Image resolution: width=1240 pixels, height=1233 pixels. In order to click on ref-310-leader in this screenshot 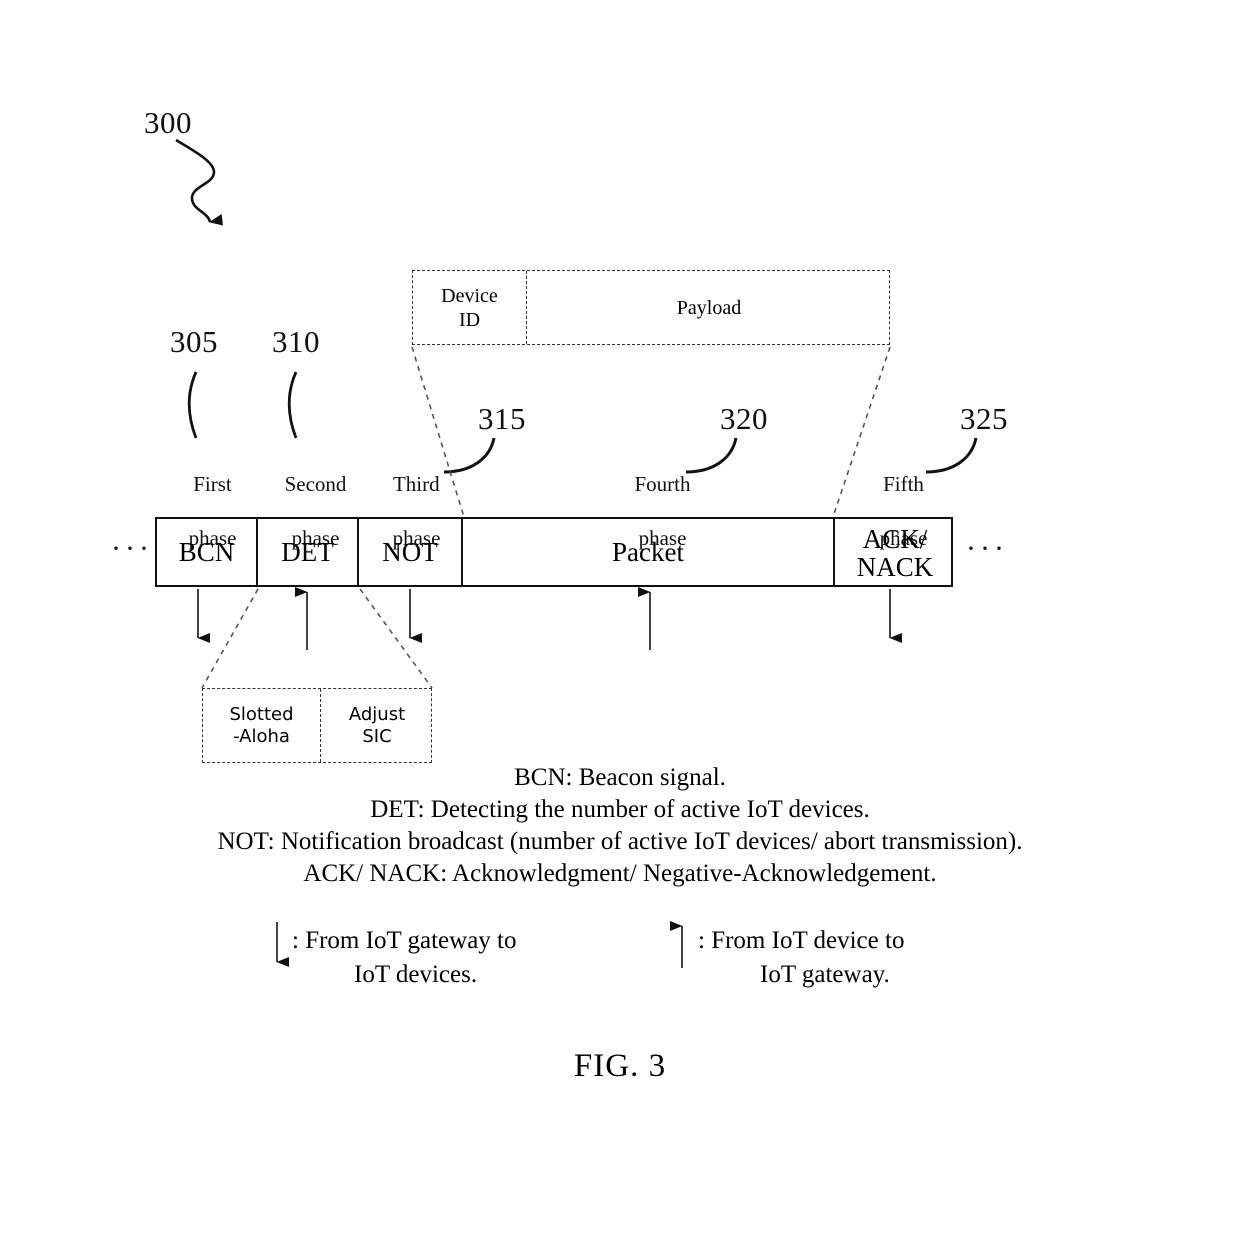, I will do `click(292, 405)`.